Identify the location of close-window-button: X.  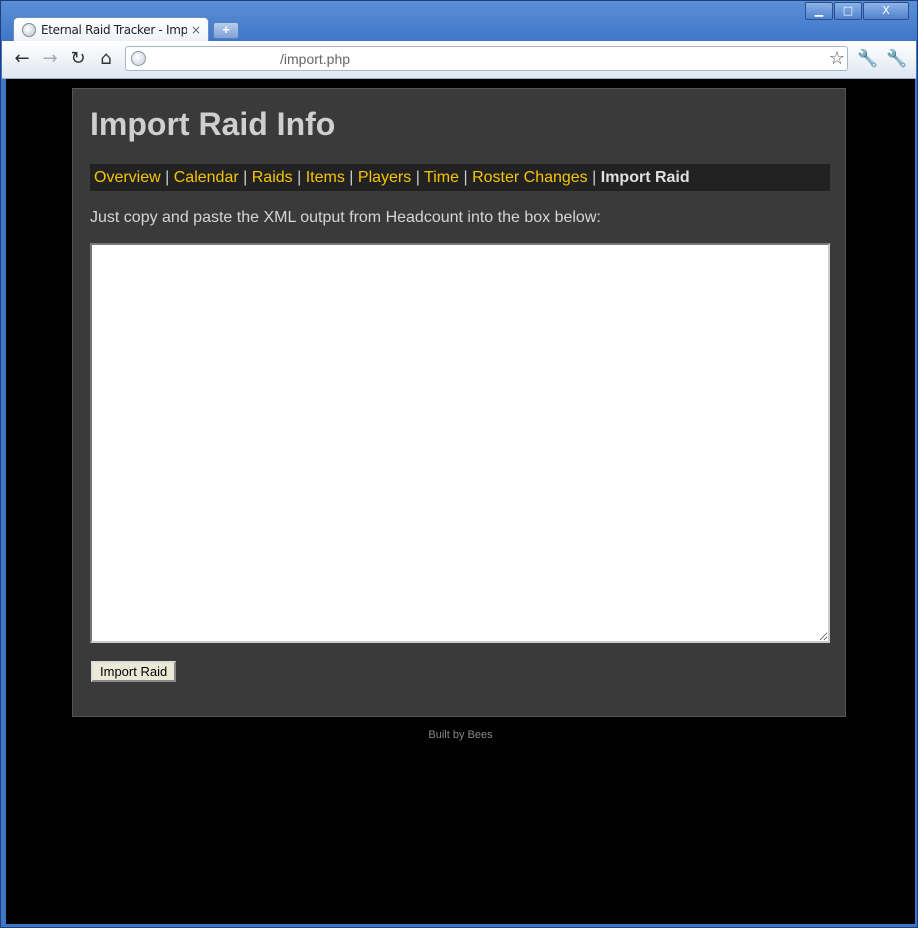
(886, 11).